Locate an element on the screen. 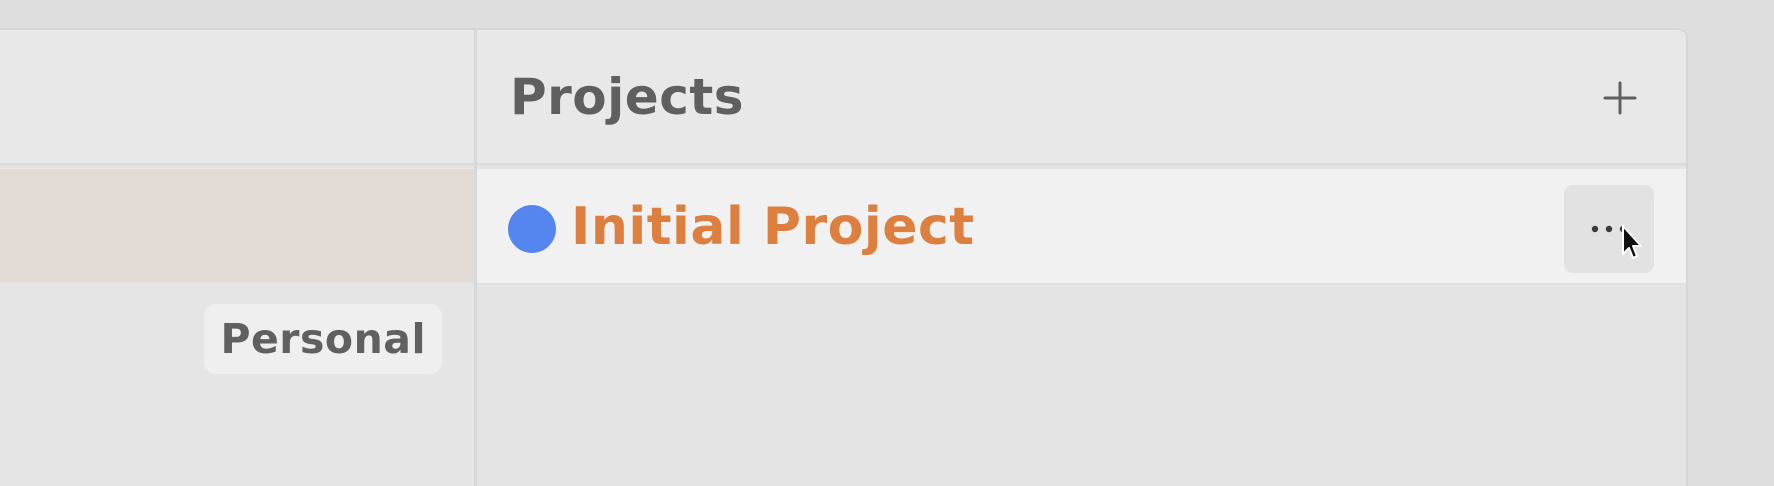 The image size is (1774, 486). project-more-button is located at coordinates (1609, 229).